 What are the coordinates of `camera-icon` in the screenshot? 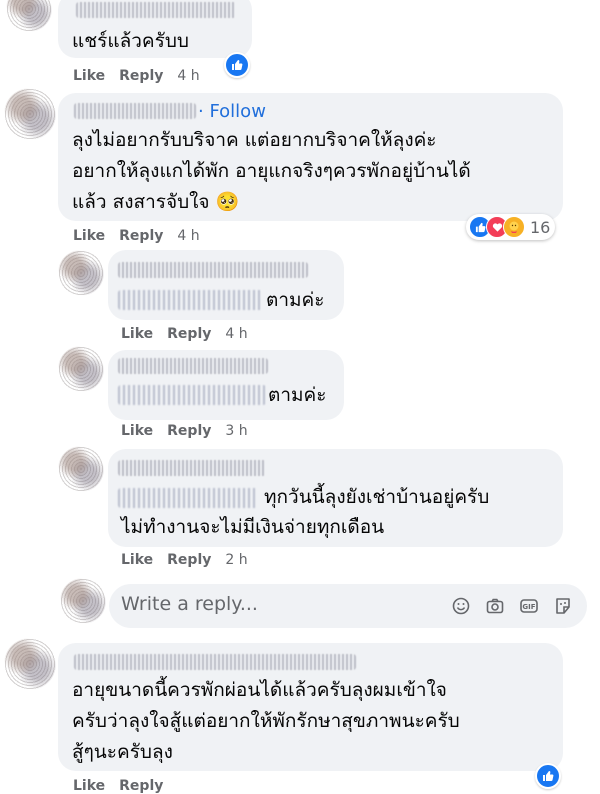 It's located at (495, 608).